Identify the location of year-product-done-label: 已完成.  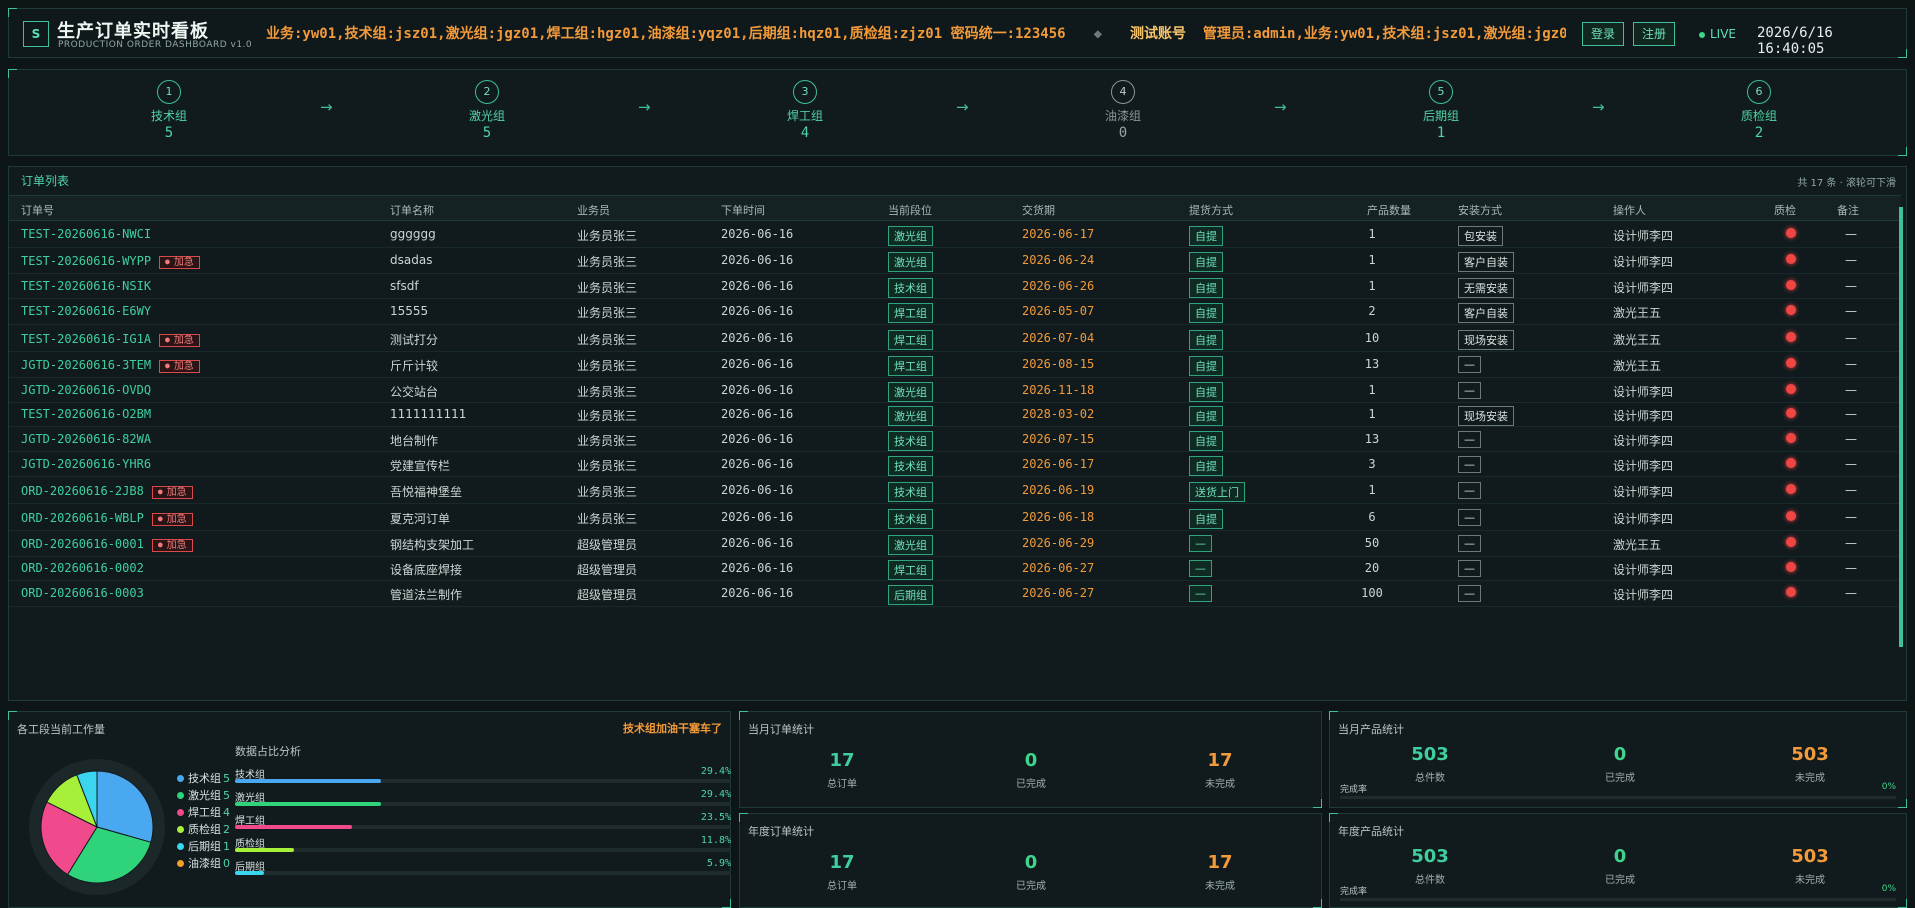
(1620, 880).